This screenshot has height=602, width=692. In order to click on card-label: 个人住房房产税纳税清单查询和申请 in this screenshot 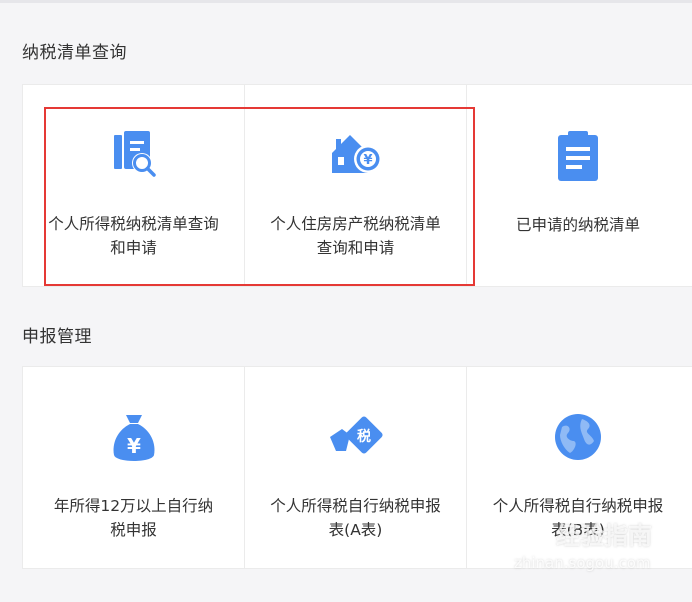, I will do `click(355, 236)`.